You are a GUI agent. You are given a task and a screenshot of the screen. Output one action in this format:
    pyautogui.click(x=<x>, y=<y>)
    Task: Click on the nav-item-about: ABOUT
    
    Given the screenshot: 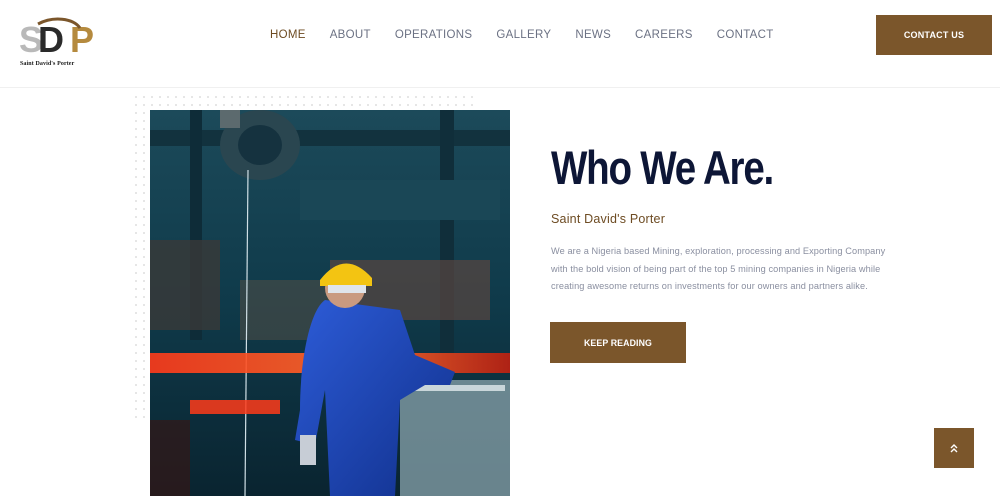 What is the action you would take?
    pyautogui.click(x=350, y=35)
    